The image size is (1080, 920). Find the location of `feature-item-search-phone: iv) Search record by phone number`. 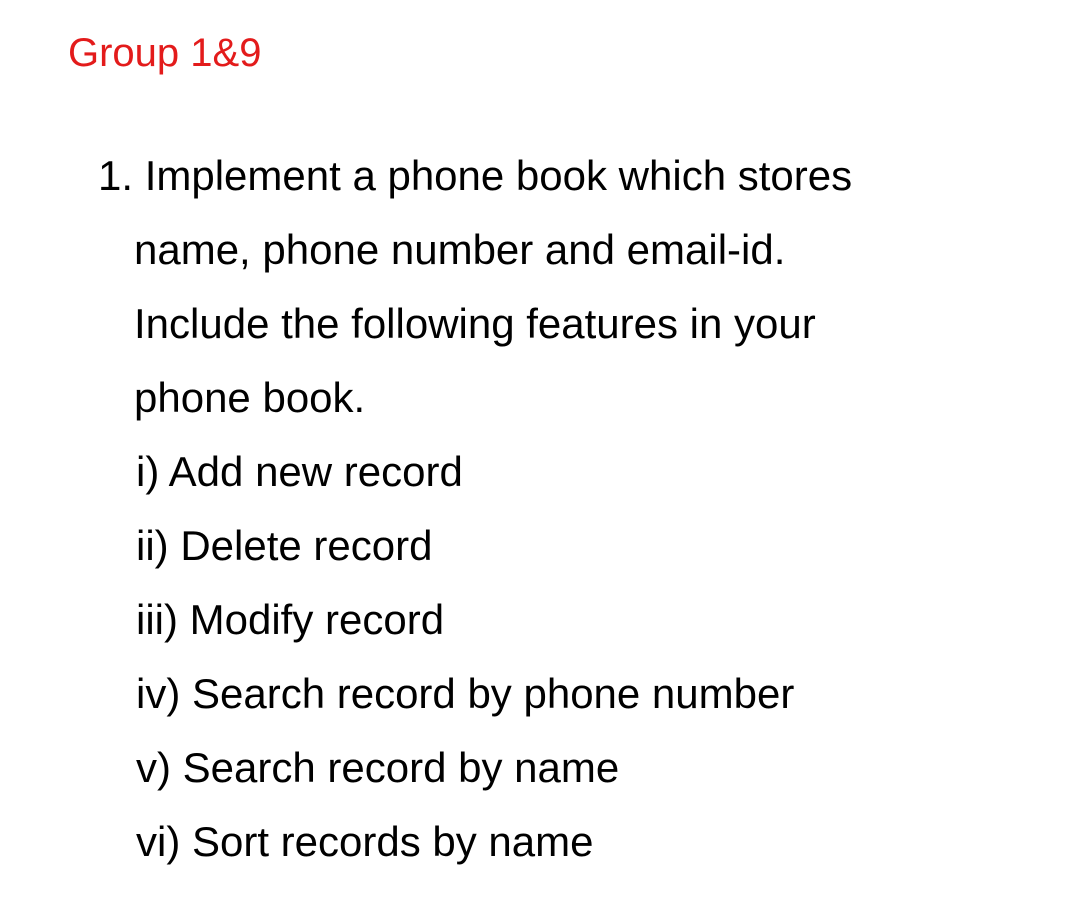

feature-item-search-phone: iv) Search record by phone number is located at coordinates (465, 693).